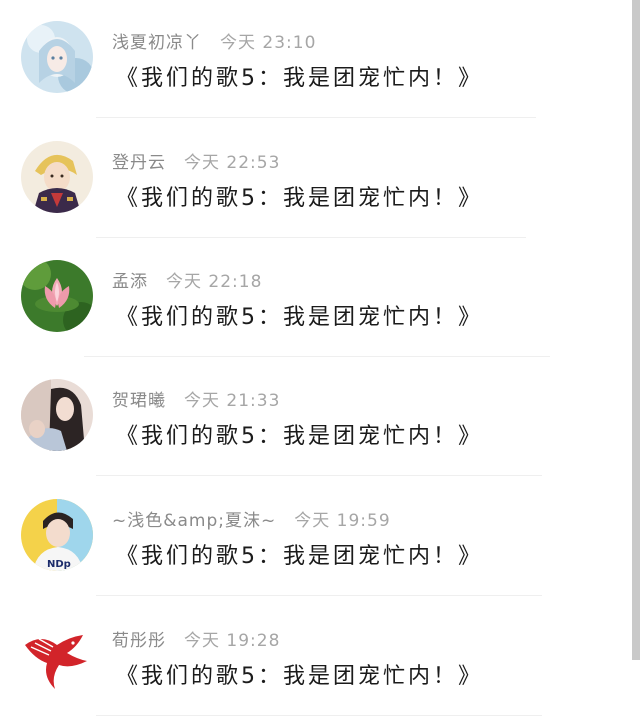 The image size is (640, 724). What do you see at coordinates (59, 564) in the screenshot?
I see `svg-text: NDp` at bounding box center [59, 564].